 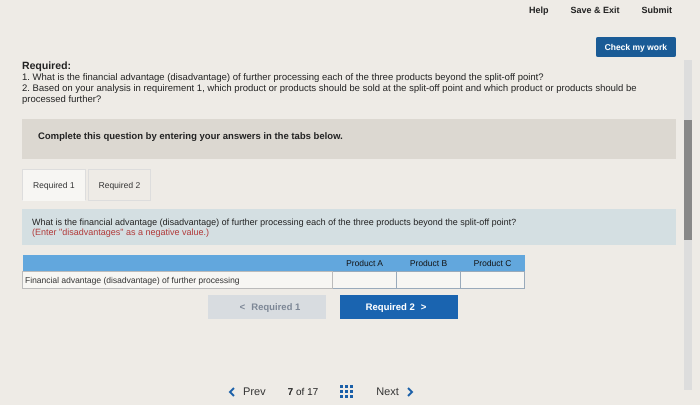 I want to click on grid-icon, so click(x=347, y=392).